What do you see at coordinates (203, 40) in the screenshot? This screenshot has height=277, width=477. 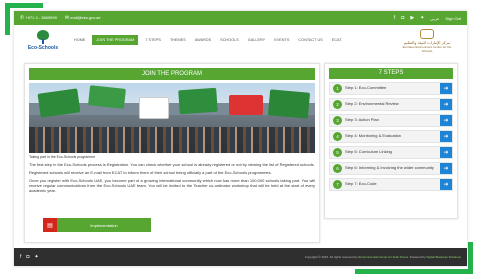 I see `nav-awards: AWARDS` at bounding box center [203, 40].